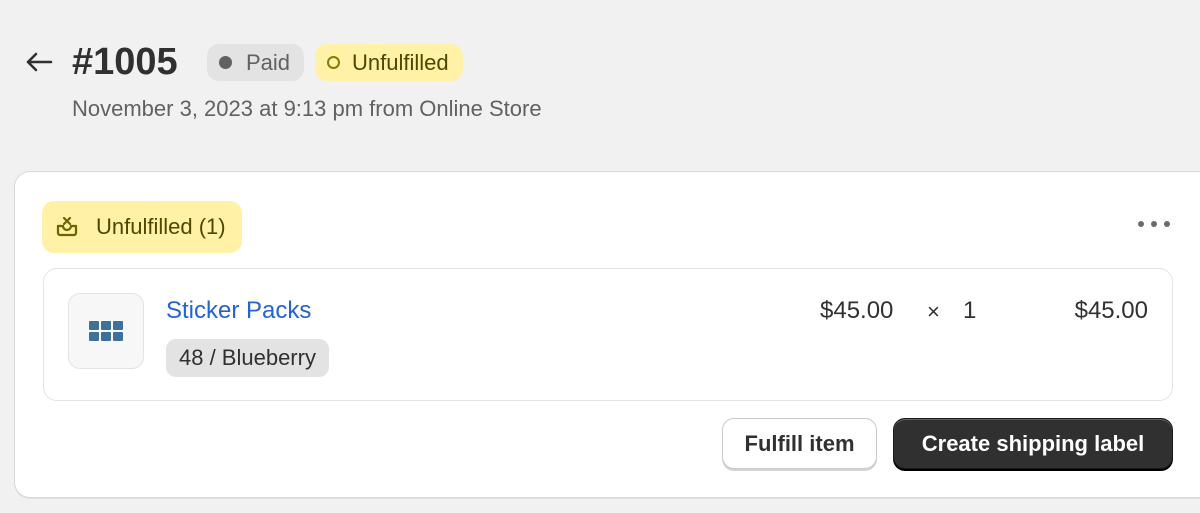 This screenshot has width=1200, height=513. I want to click on back-button, so click(39, 62).